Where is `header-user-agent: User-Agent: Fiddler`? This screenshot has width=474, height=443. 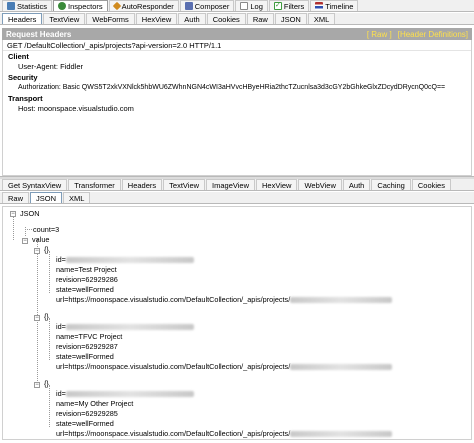 header-user-agent: User-Agent: Fiddler is located at coordinates (51, 66).